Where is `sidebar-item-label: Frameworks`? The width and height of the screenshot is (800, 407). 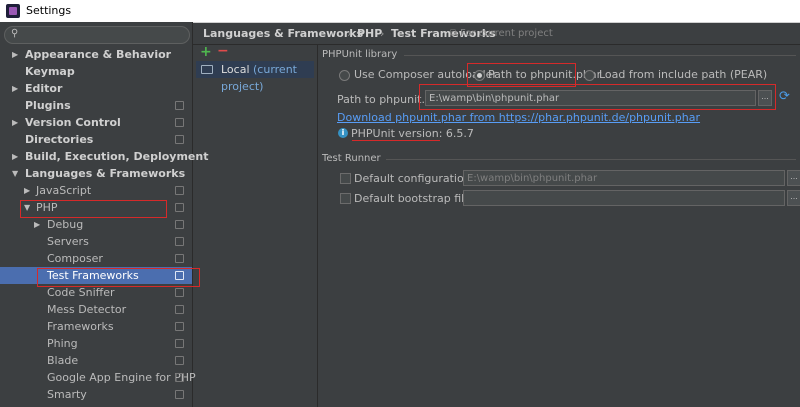
sidebar-item-label: Frameworks is located at coordinates (80, 326).